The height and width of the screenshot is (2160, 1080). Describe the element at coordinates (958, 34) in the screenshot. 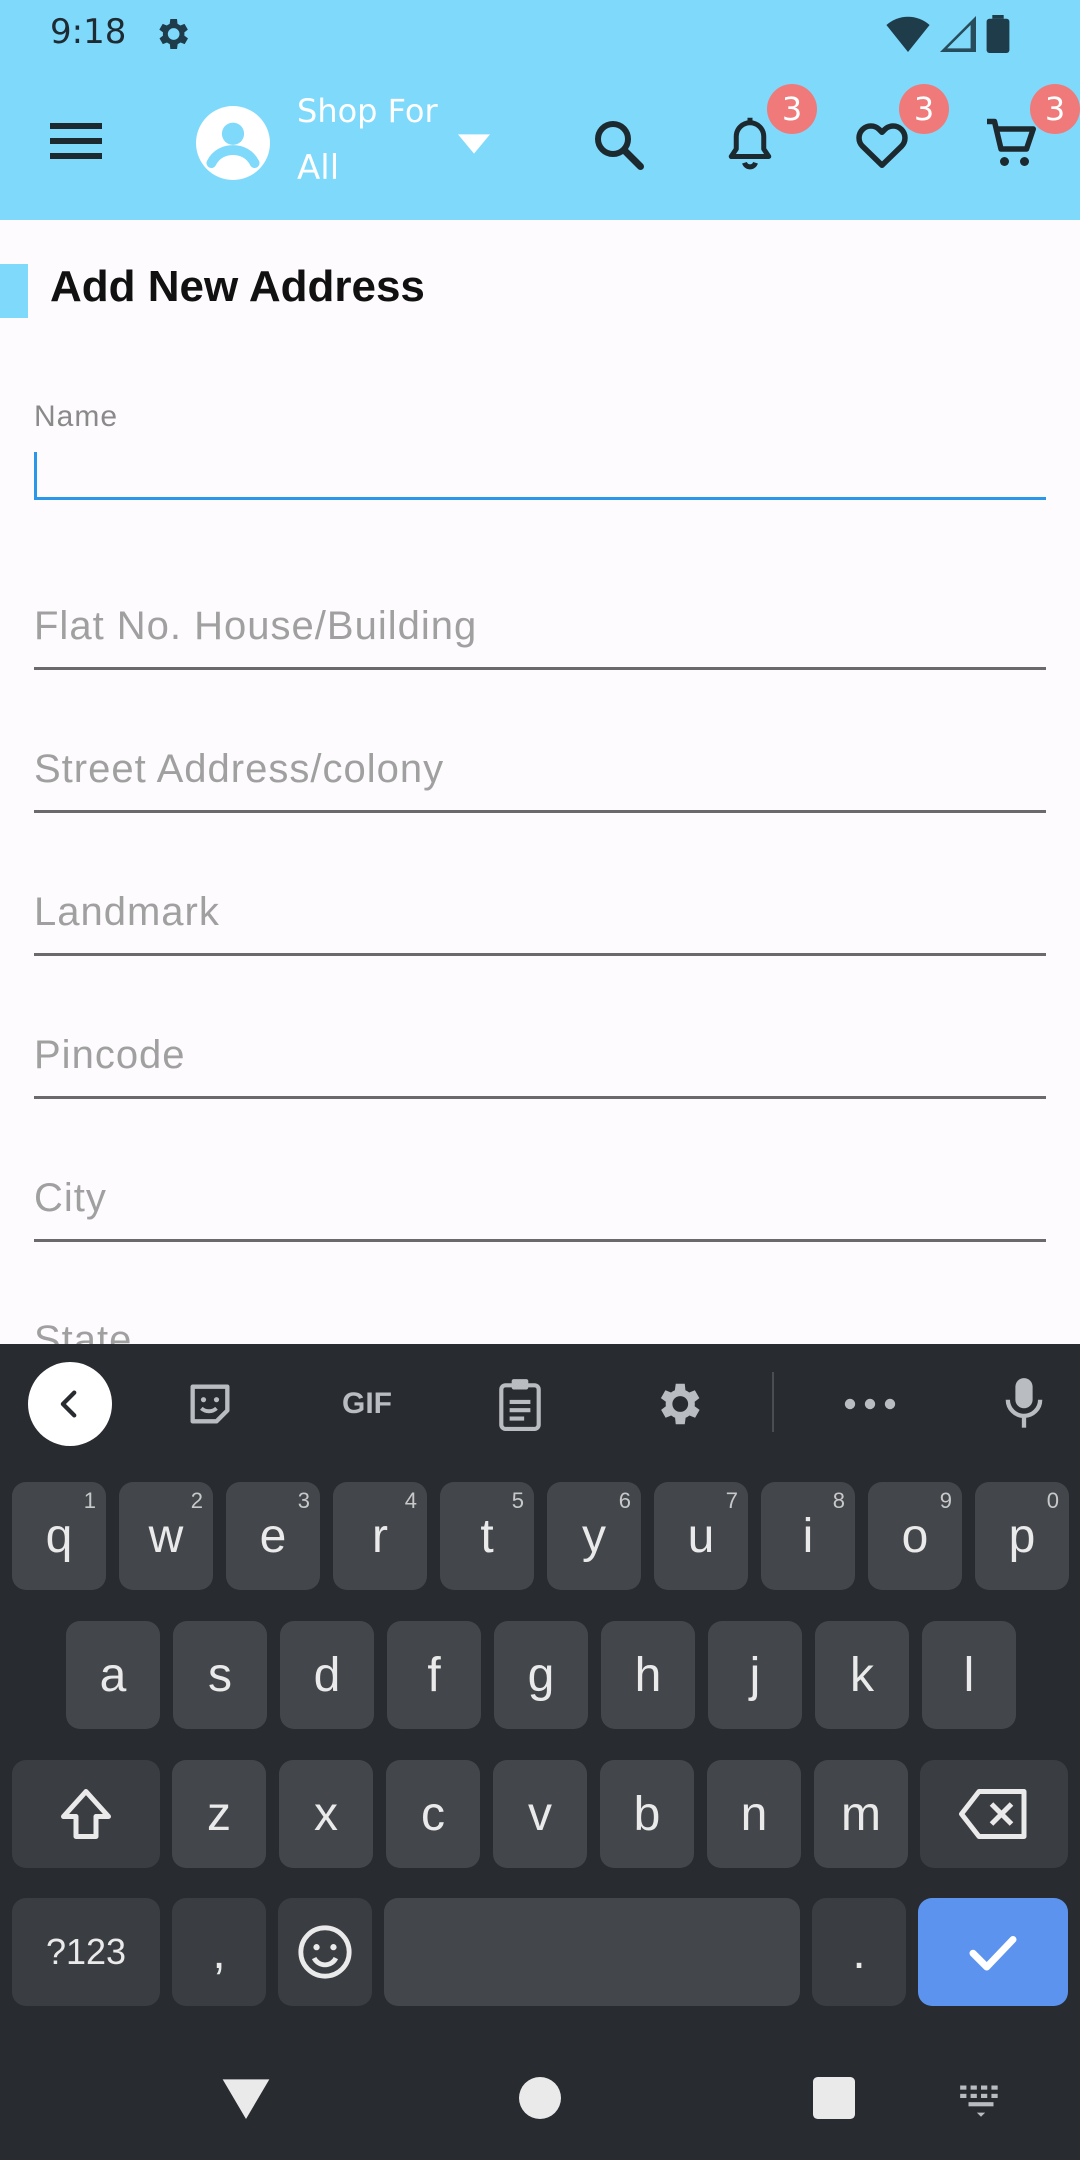

I see `signal-icon` at that location.